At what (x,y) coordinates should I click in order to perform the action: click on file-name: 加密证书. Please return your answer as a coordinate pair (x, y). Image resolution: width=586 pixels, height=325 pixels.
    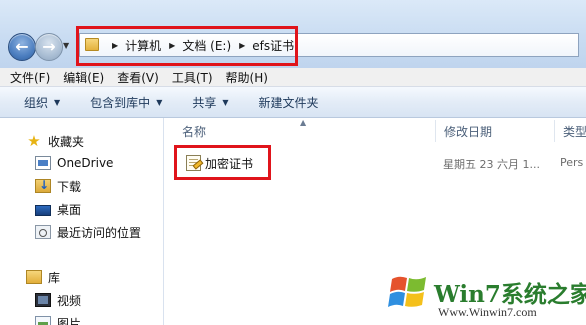
    Looking at the image, I should click on (229, 164).